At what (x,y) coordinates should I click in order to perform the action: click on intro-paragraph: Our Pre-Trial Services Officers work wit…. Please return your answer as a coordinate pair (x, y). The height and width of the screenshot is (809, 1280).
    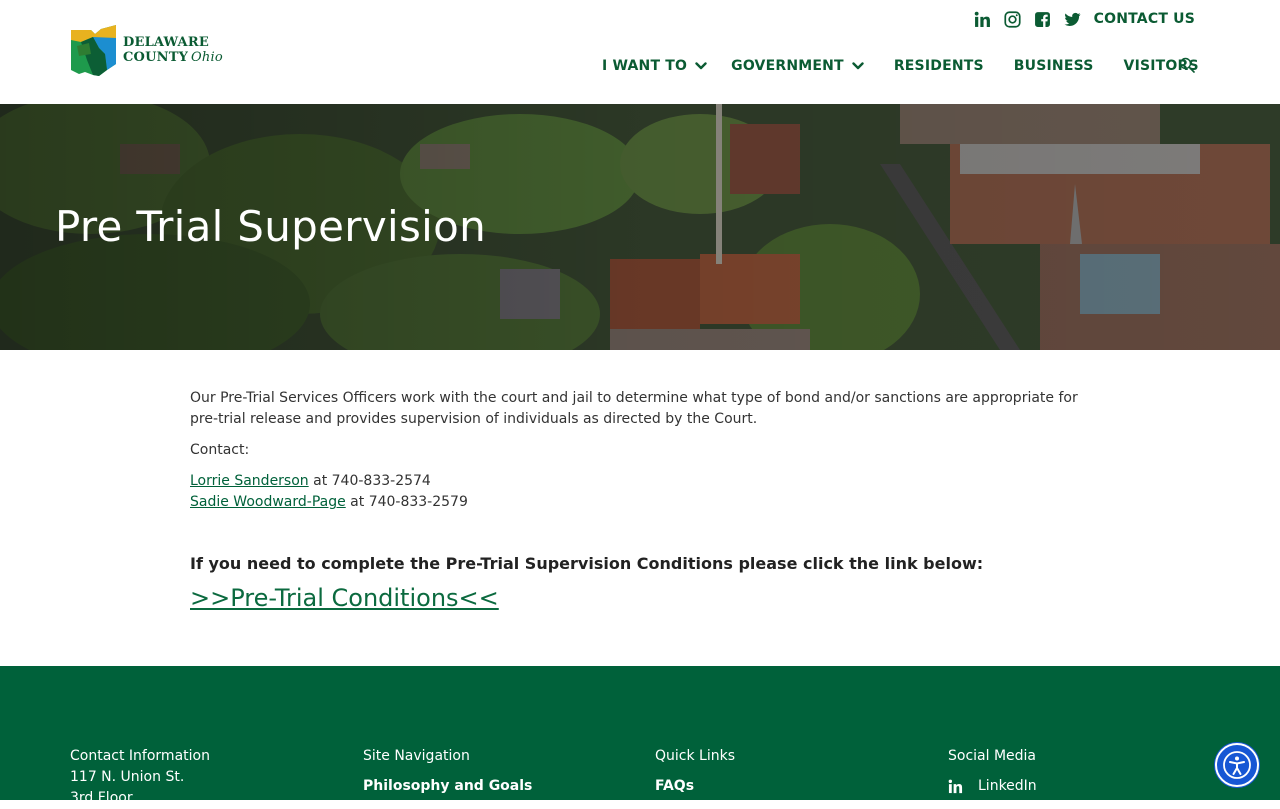
    Looking at the image, I should click on (634, 408).